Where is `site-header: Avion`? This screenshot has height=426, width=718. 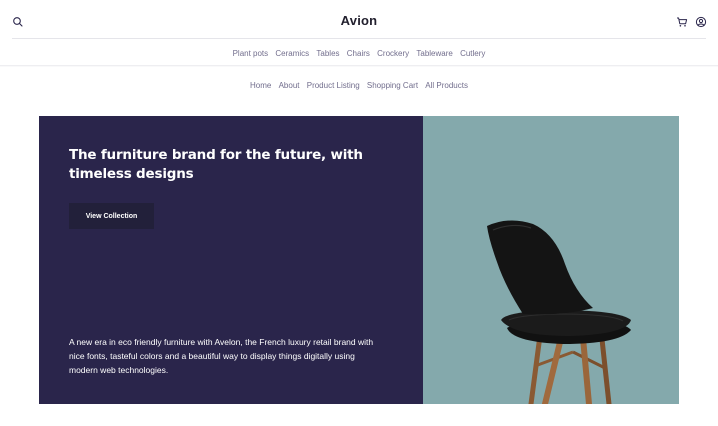
site-header: Avion is located at coordinates (359, 19).